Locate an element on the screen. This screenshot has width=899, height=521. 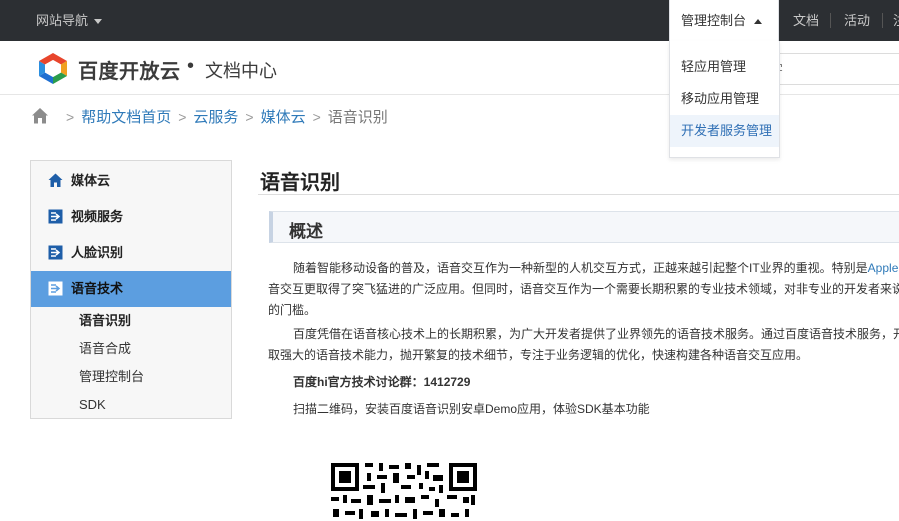
site-nav-menu: 网站导航 is located at coordinates (69, 20).